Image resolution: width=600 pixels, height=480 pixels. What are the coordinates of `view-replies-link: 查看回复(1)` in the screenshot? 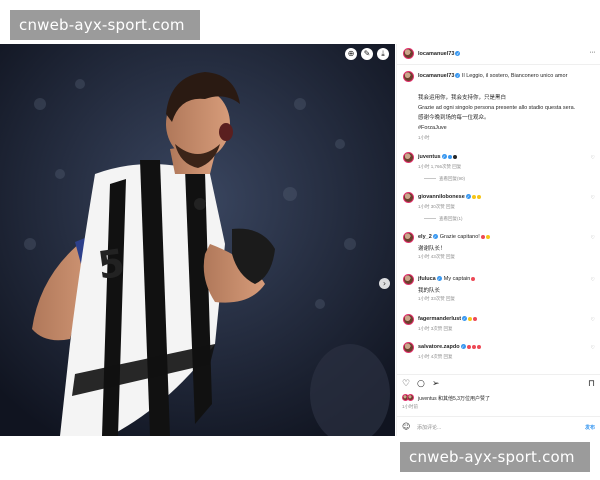 It's located at (443, 219).